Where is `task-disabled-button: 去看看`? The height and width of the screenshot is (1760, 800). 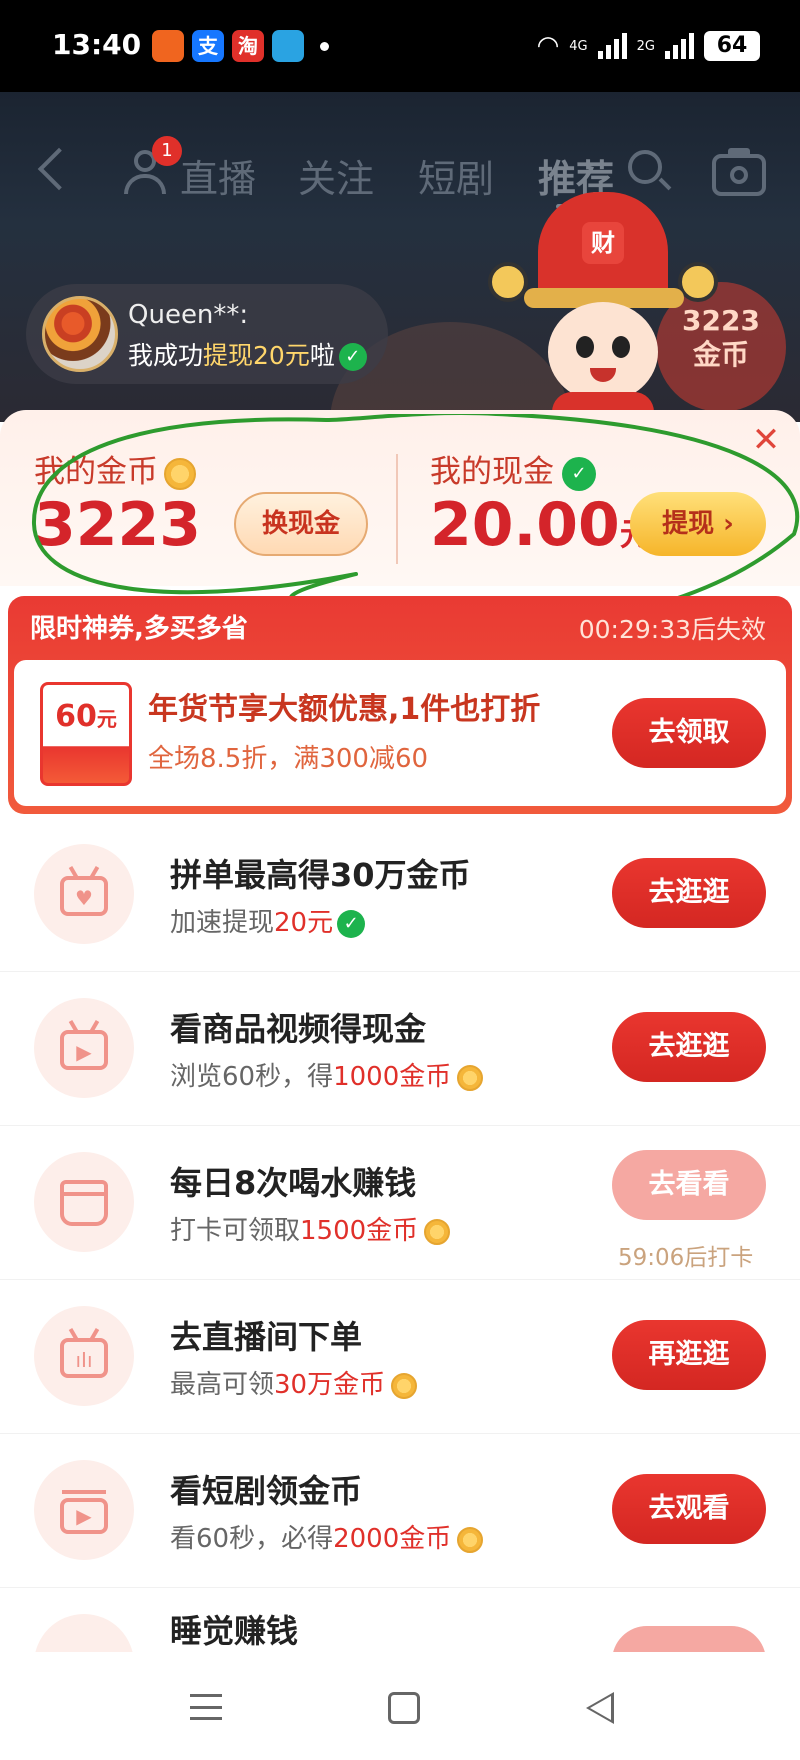 task-disabled-button: 去看看 is located at coordinates (689, 1185).